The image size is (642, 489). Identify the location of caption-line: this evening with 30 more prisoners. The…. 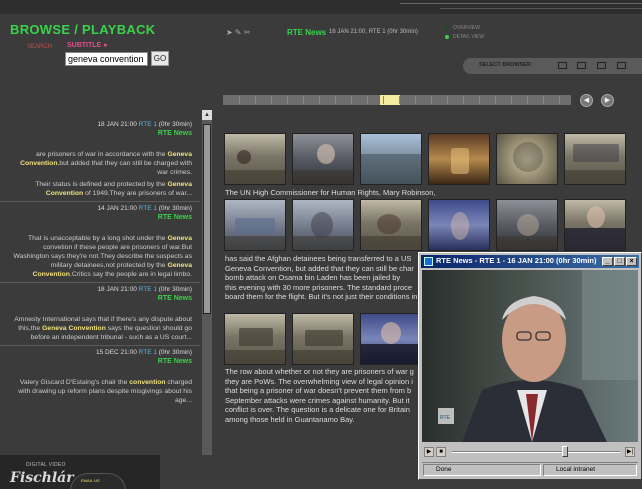
(319, 287).